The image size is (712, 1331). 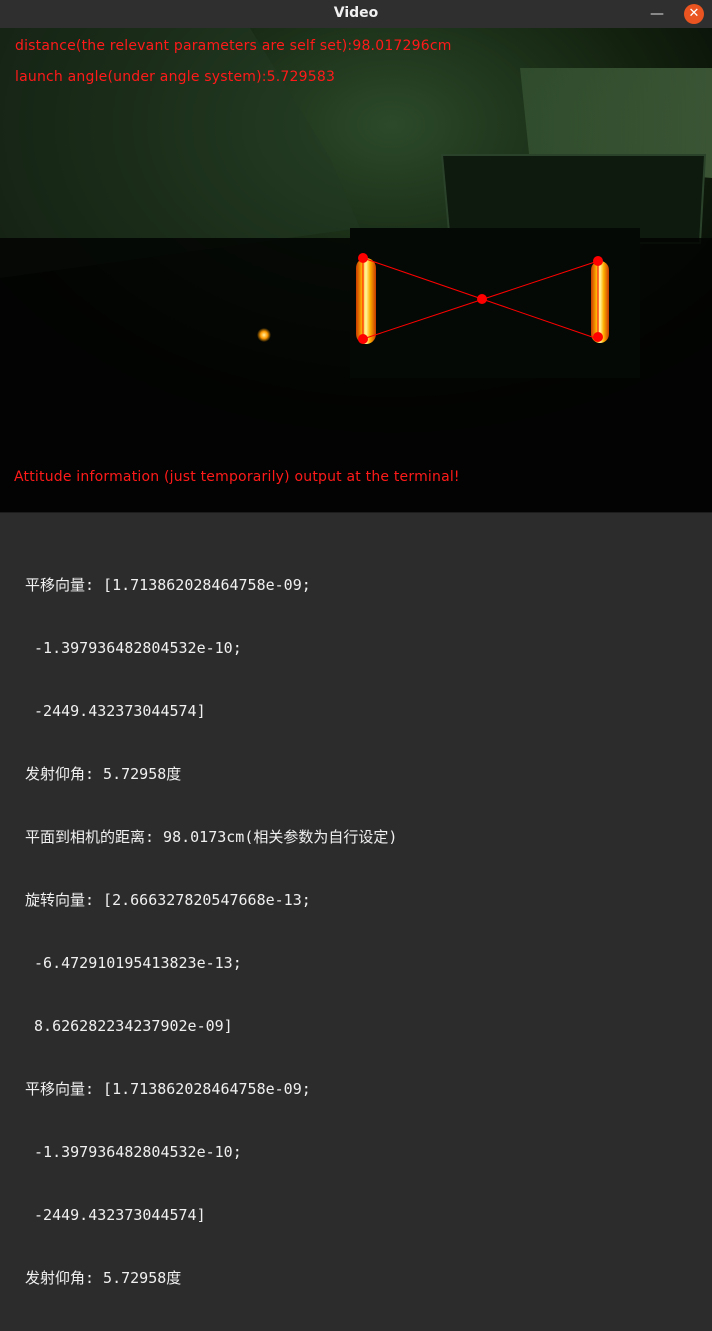 I want to click on window-titlebar: Video — ✕, so click(x=356, y=14).